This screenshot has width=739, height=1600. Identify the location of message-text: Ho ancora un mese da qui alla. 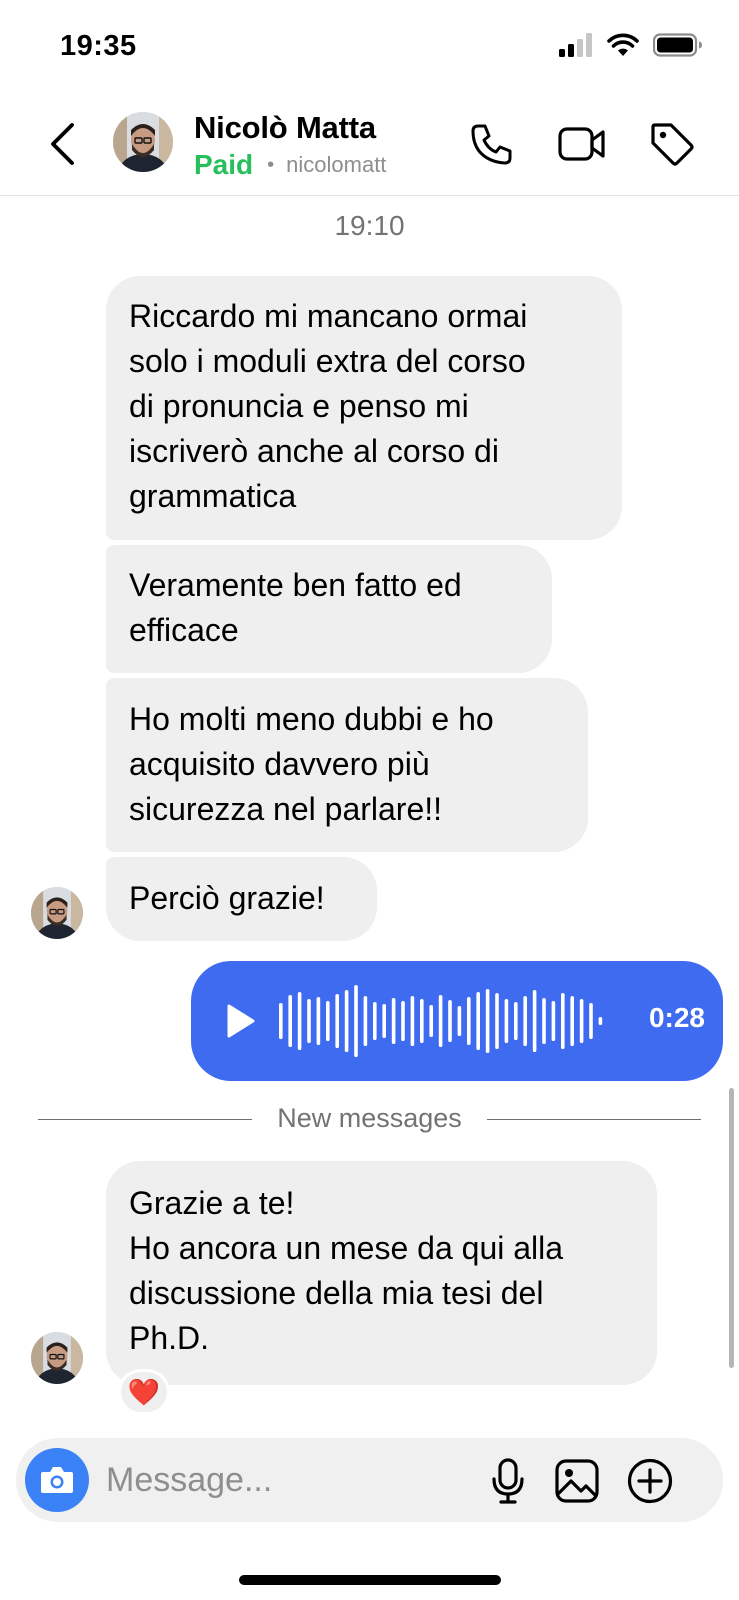
(346, 1248).